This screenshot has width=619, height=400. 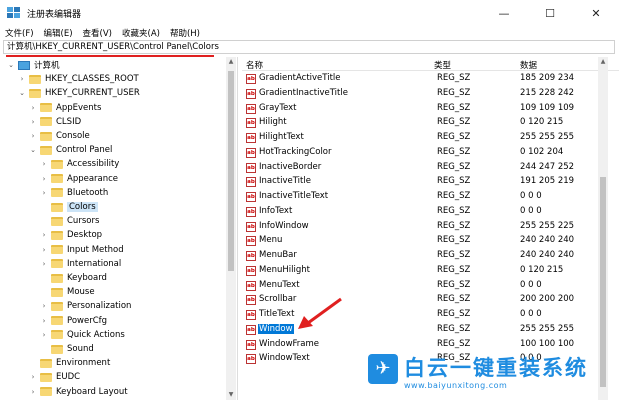 I want to click on tree-control-panel: ⌄ Control Panel, so click(x=70, y=150).